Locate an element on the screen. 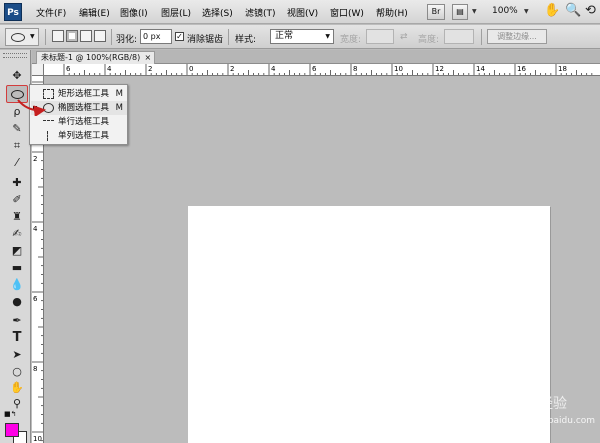 The height and width of the screenshot is (443, 600). height-input is located at coordinates (459, 36).